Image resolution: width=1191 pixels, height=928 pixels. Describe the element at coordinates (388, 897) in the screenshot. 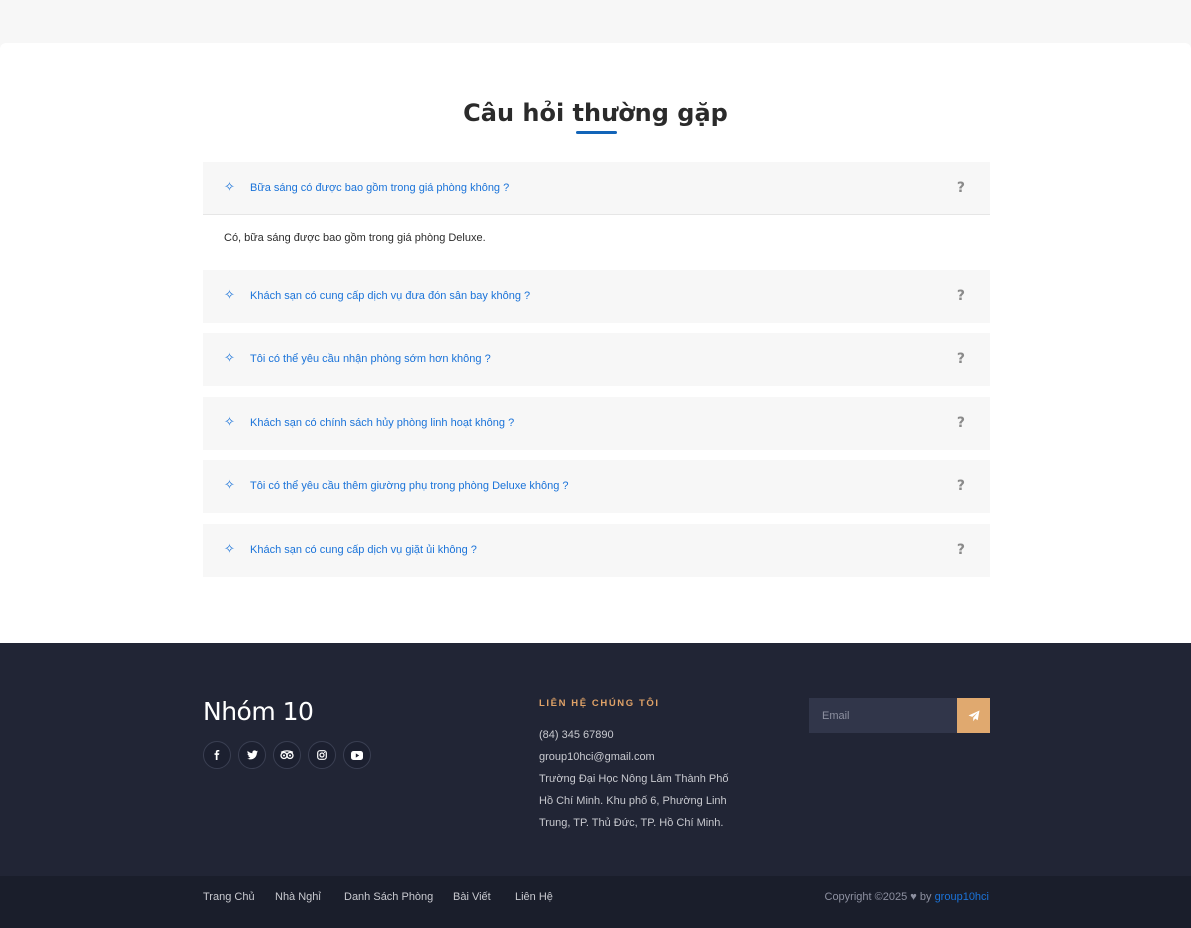

I see `footer-nav-rooms: Danh Sách Phòng` at that location.